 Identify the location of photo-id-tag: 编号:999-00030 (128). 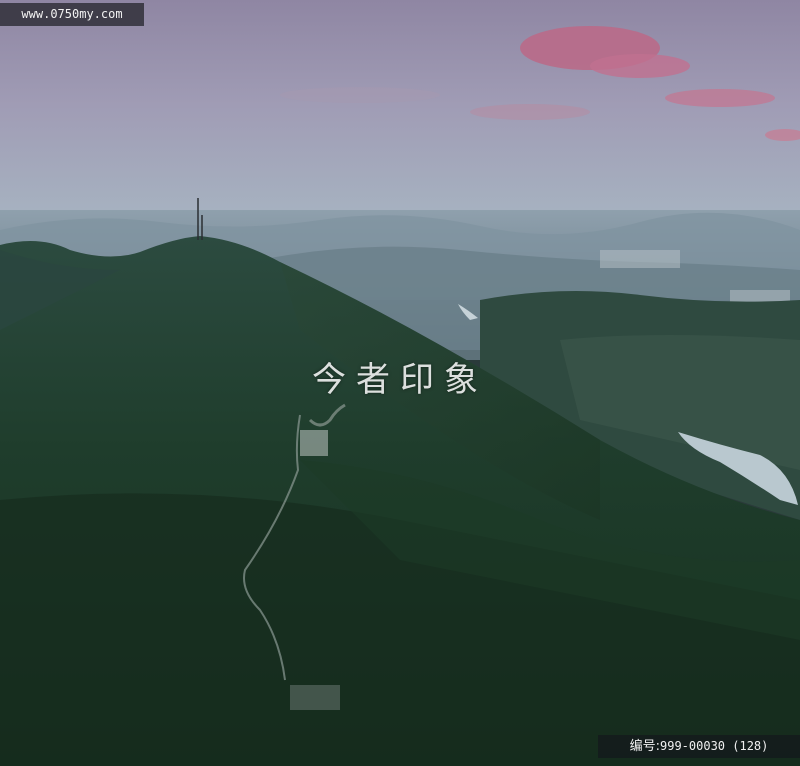
(699, 746).